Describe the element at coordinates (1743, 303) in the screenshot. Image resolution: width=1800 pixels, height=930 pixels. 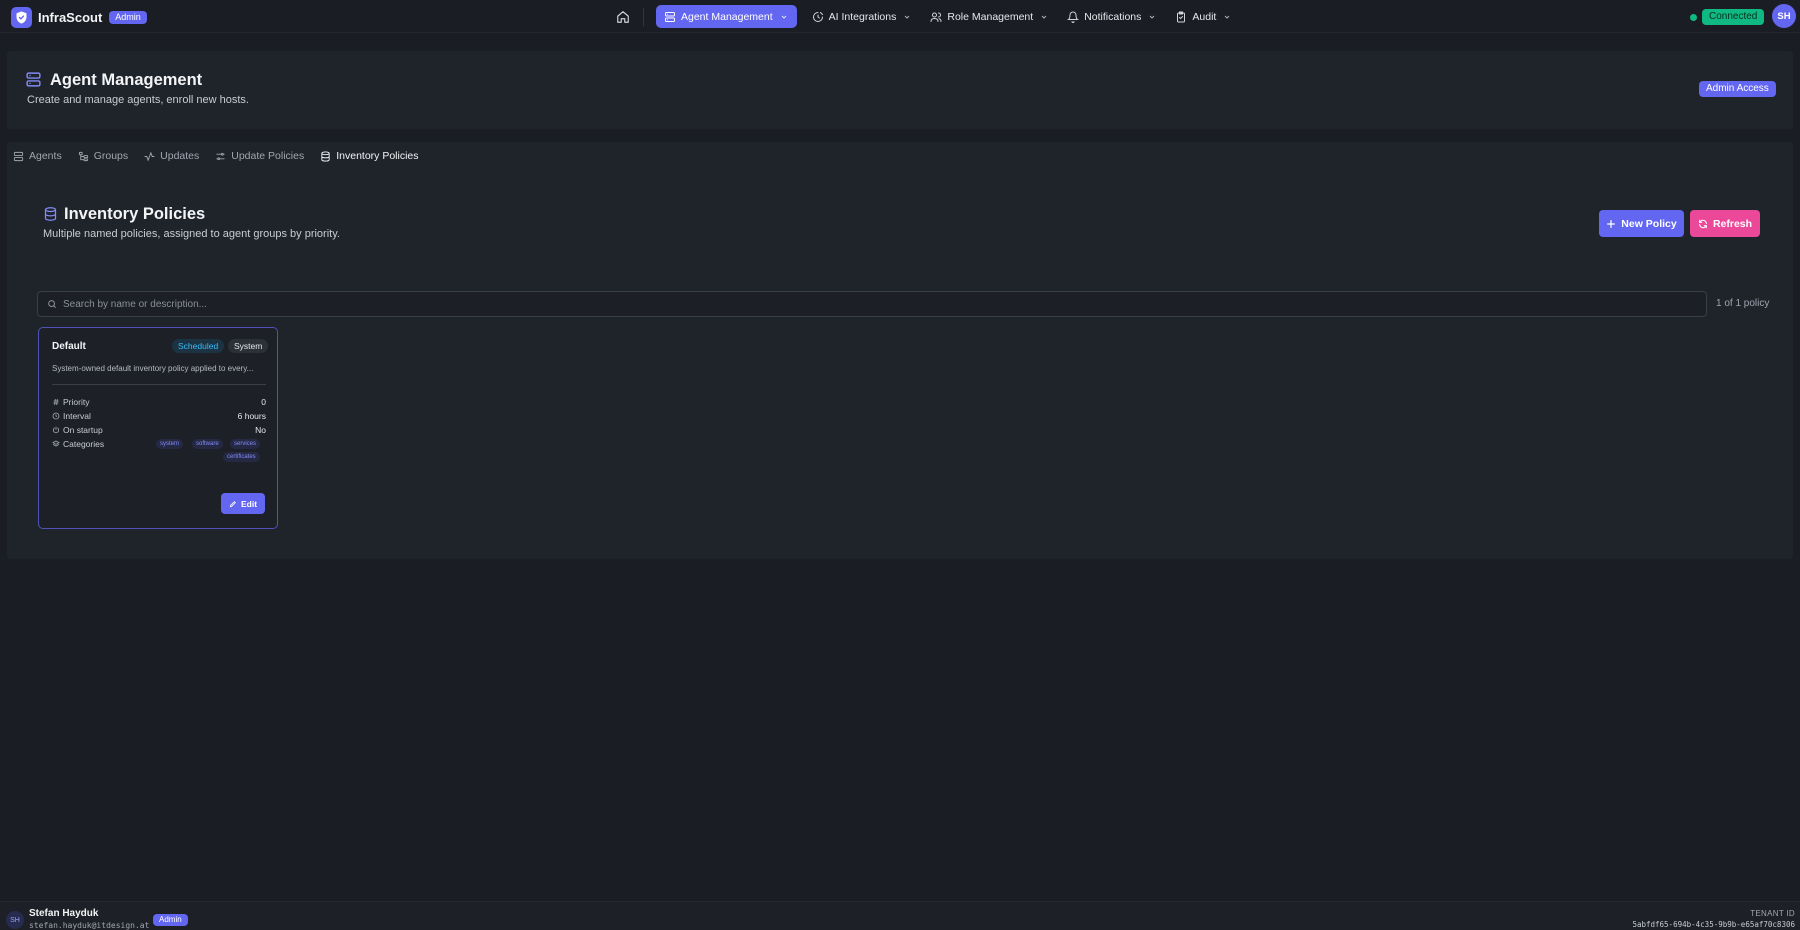
I see `result-count: 1 of 1 policy` at that location.